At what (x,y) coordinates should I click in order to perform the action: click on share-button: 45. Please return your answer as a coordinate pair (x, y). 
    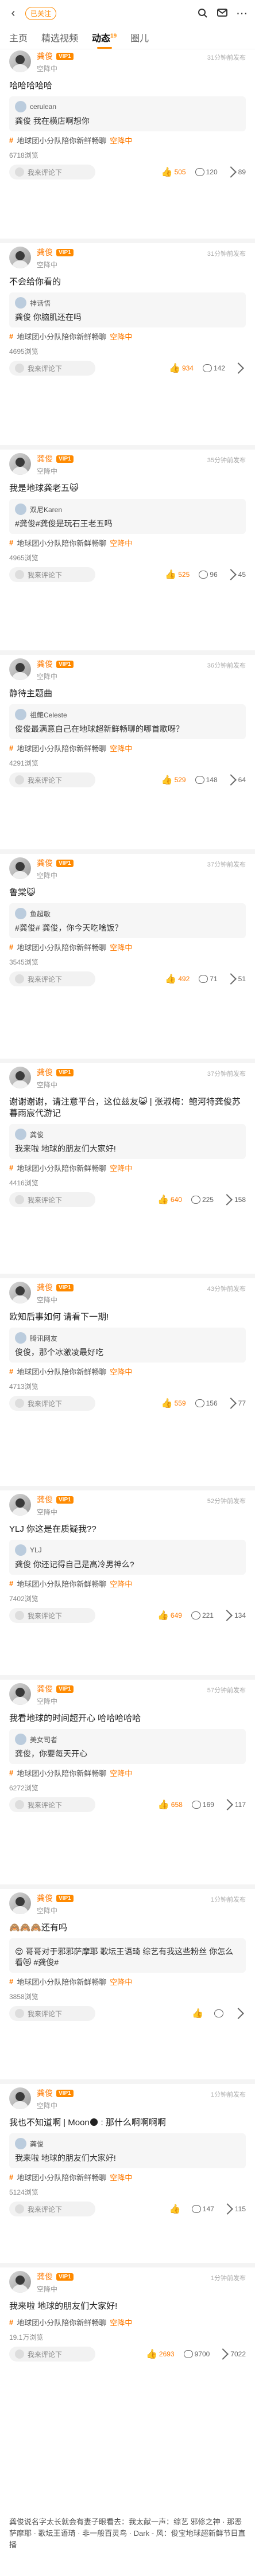
    Looking at the image, I should click on (236, 575).